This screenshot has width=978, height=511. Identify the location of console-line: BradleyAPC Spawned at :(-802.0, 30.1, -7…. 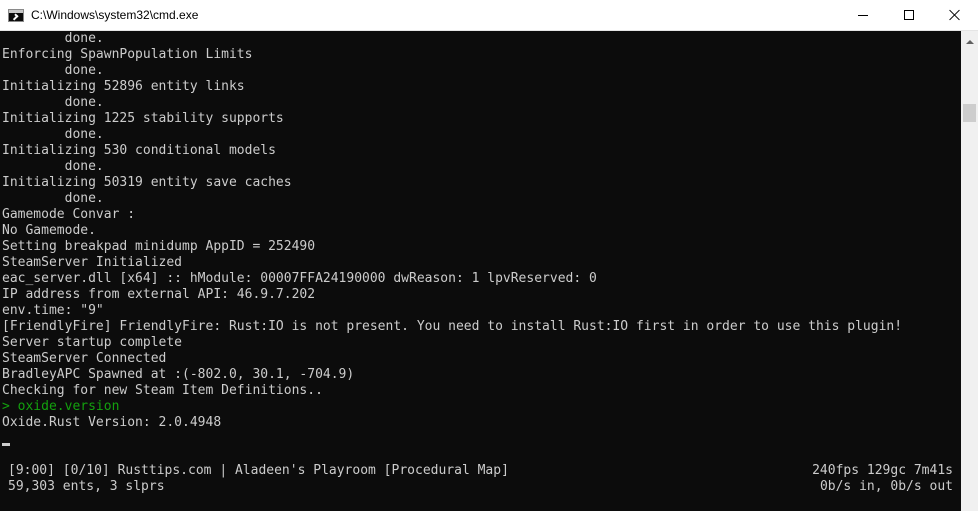
(178, 374).